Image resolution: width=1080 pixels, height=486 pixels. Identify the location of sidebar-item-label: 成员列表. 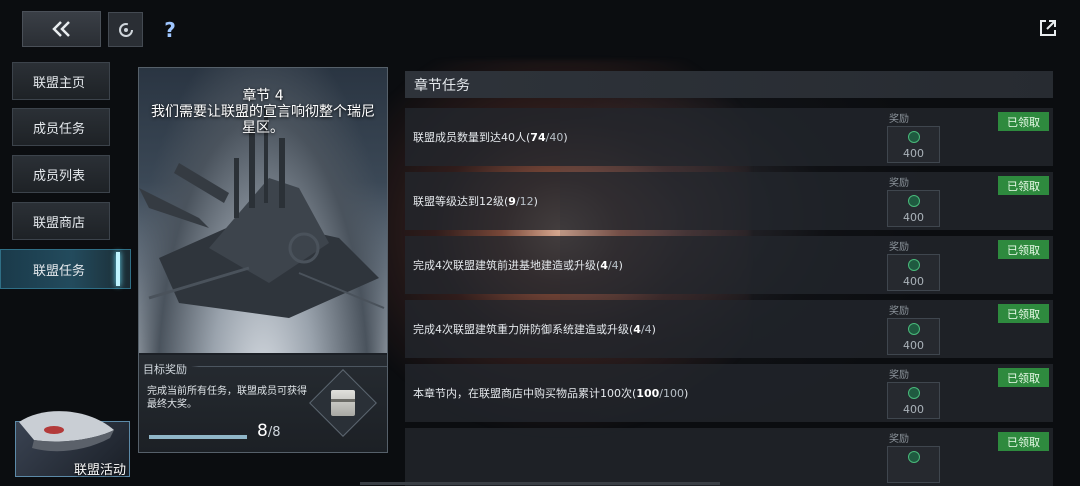
(59, 176).